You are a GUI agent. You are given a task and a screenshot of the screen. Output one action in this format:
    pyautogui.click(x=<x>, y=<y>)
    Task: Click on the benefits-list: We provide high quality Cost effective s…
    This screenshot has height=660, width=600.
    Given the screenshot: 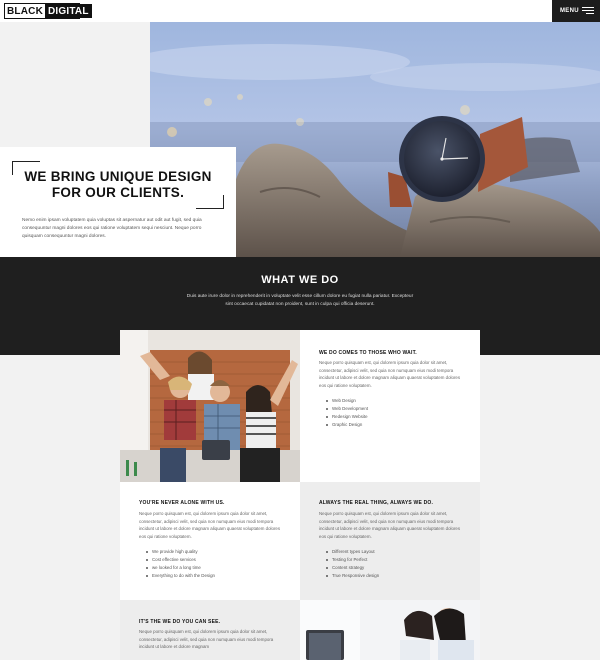 What is the action you would take?
    pyautogui.click(x=180, y=564)
    